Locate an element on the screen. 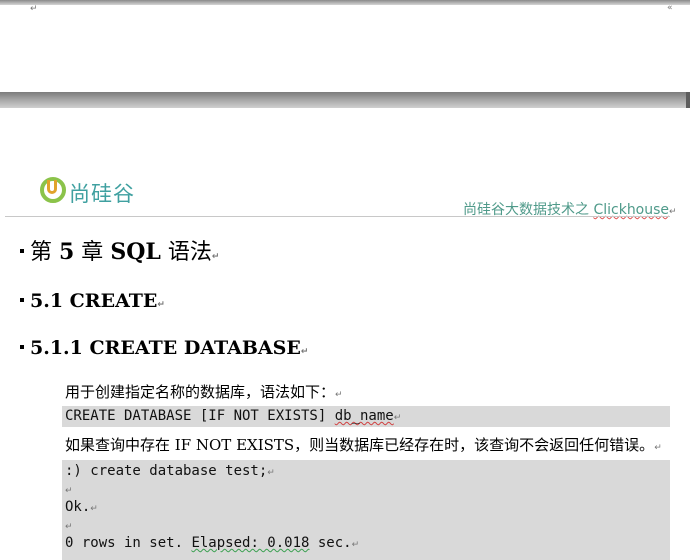 The height and width of the screenshot is (560, 690). paragraph-mark: « is located at coordinates (670, 8).